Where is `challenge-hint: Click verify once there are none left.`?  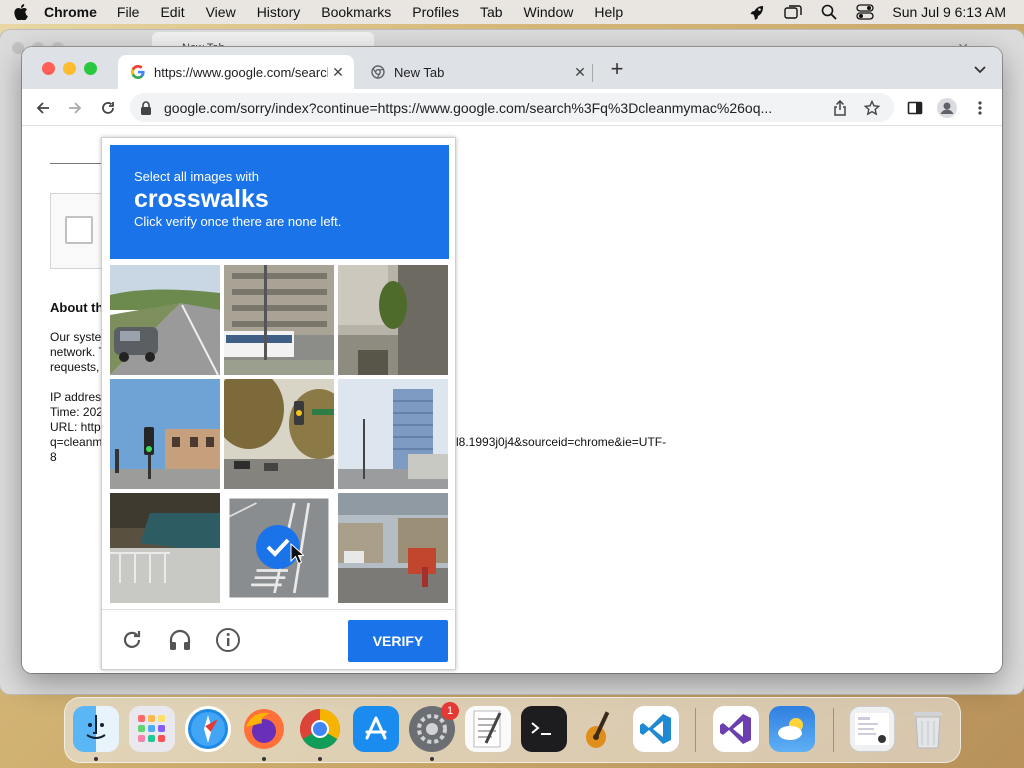 challenge-hint: Click verify once there are none left. is located at coordinates (238, 221).